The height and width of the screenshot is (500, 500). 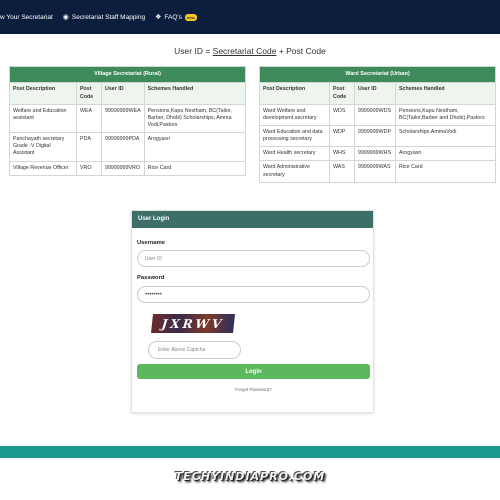 What do you see at coordinates (151, 278) in the screenshot?
I see `password-label: Password` at bounding box center [151, 278].